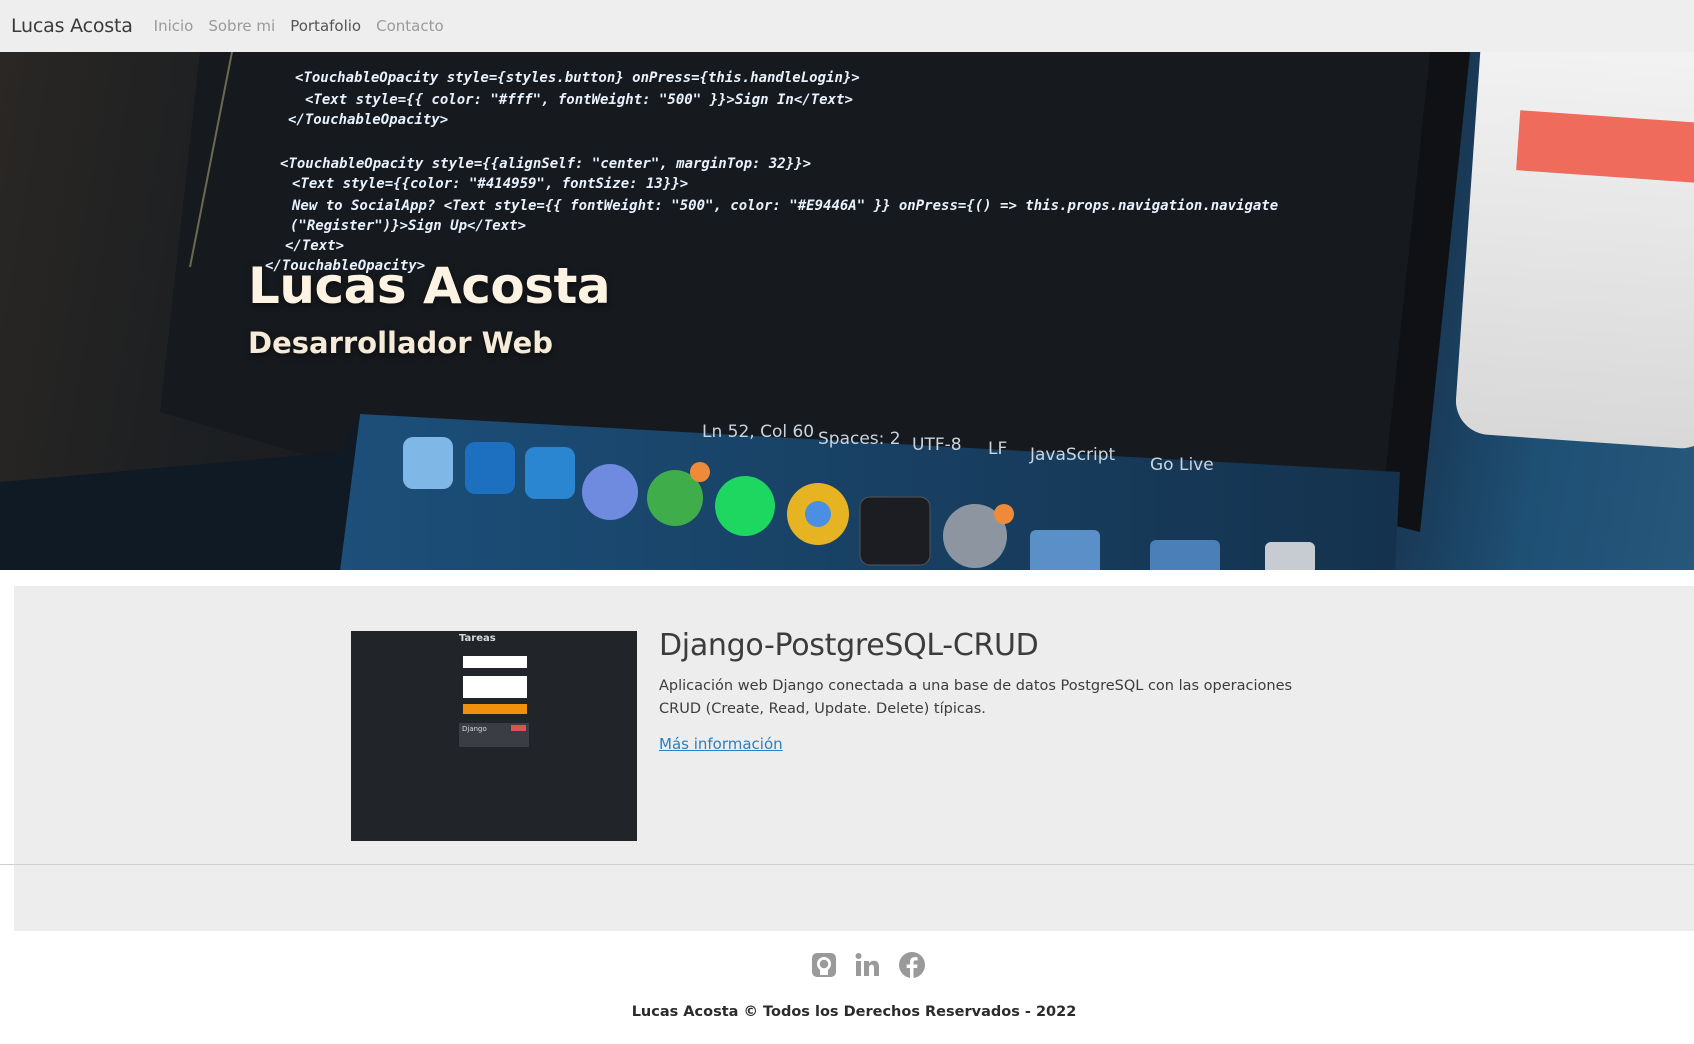 The image size is (1694, 1044). Describe the element at coordinates (912, 965) in the screenshot. I see `facebook-icon` at that location.